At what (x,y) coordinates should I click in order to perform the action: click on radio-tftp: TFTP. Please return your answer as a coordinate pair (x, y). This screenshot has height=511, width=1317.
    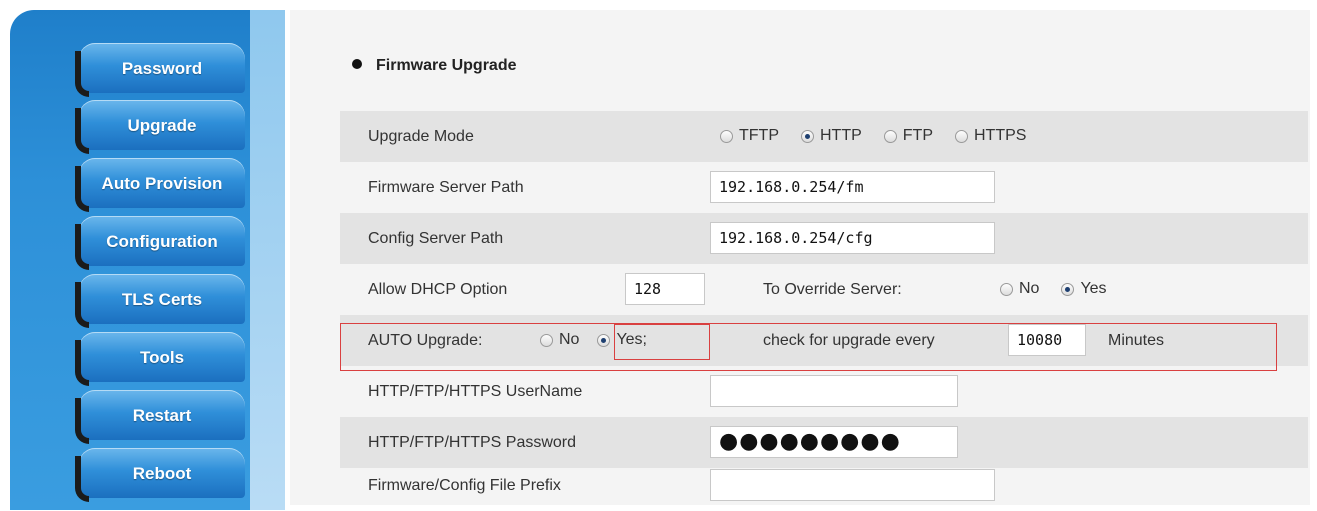
    Looking at the image, I should click on (749, 136).